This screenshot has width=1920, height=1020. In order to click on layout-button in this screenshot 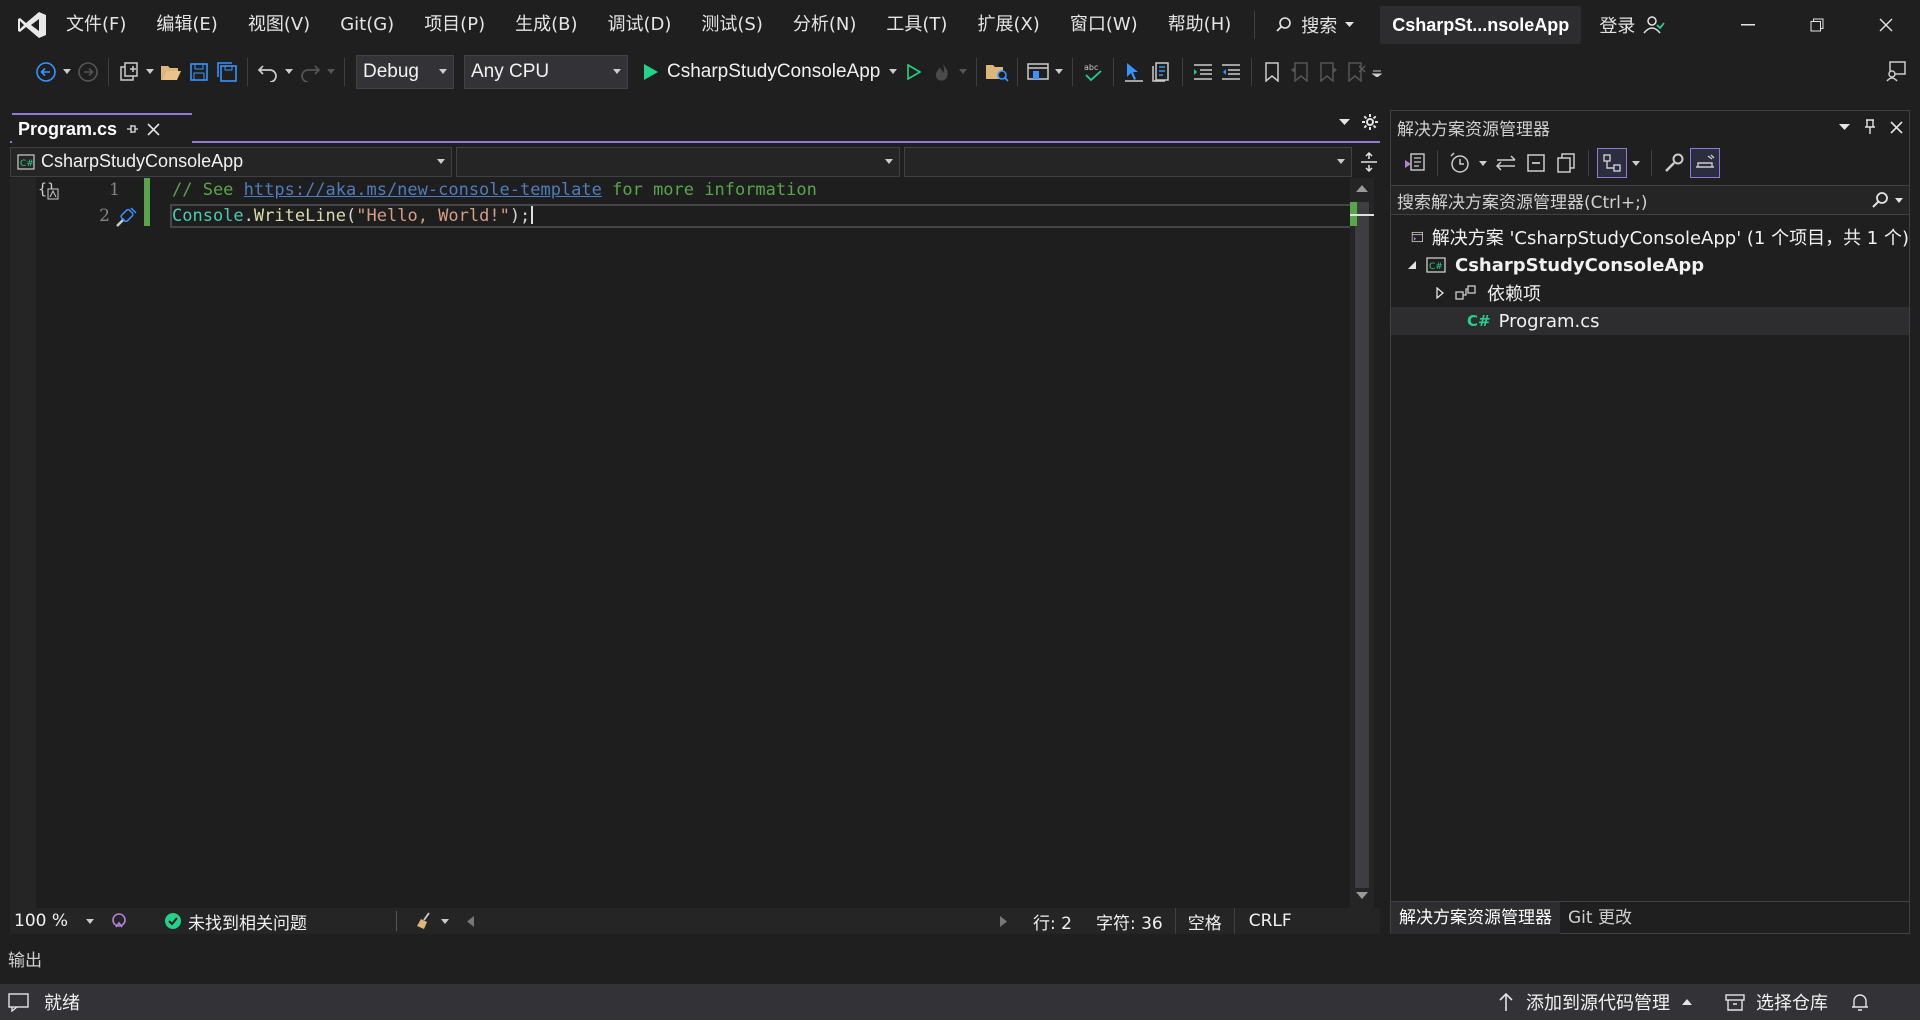, I will do `click(1038, 72)`.